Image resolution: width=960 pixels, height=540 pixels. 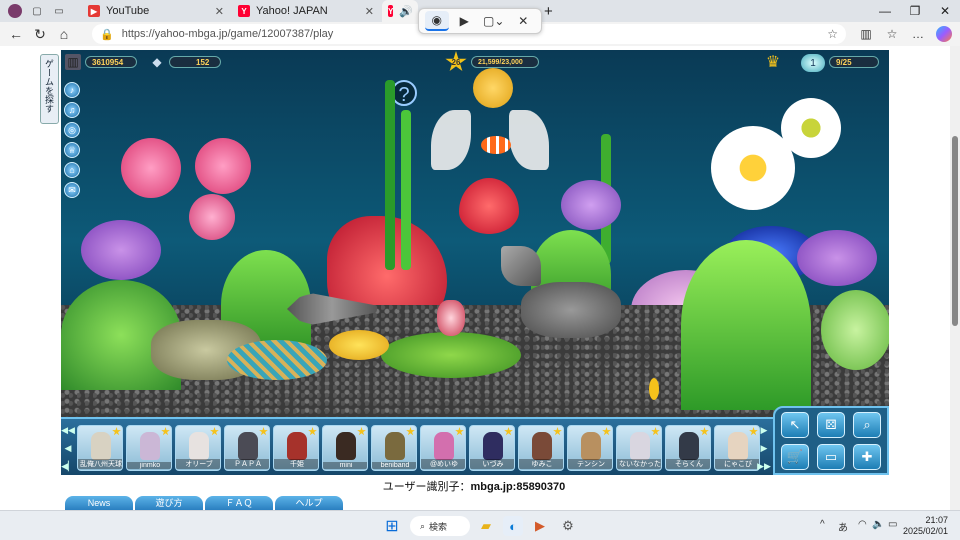 What do you see at coordinates (915, 11) in the screenshot?
I see `restore-button: ❐` at bounding box center [915, 11].